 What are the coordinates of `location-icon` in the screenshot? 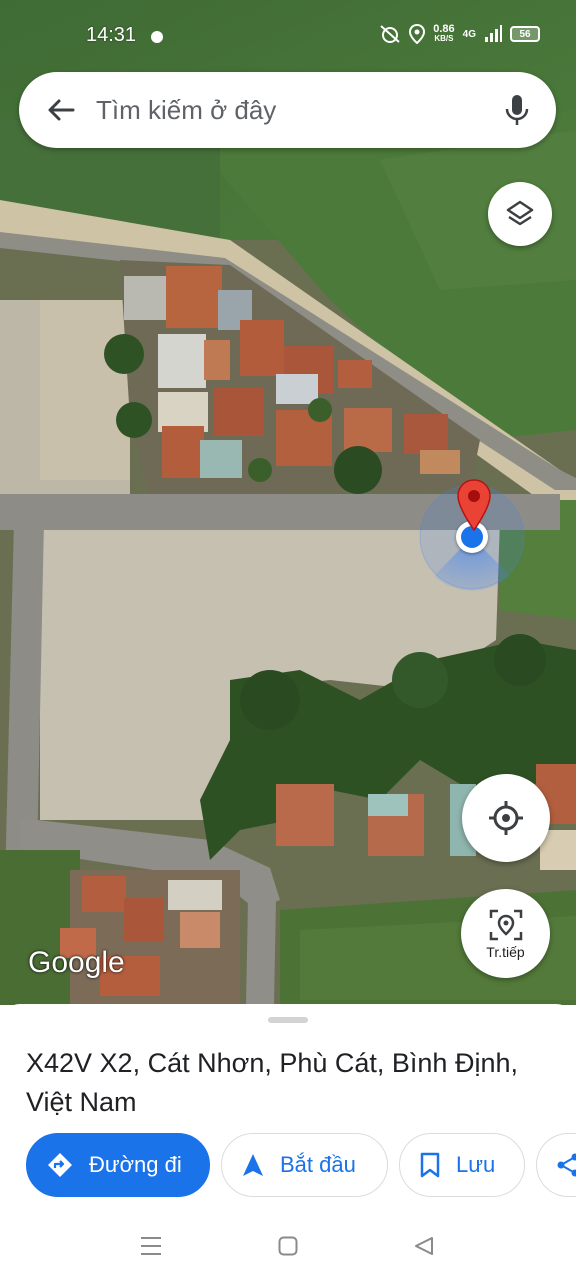 It's located at (417, 34).